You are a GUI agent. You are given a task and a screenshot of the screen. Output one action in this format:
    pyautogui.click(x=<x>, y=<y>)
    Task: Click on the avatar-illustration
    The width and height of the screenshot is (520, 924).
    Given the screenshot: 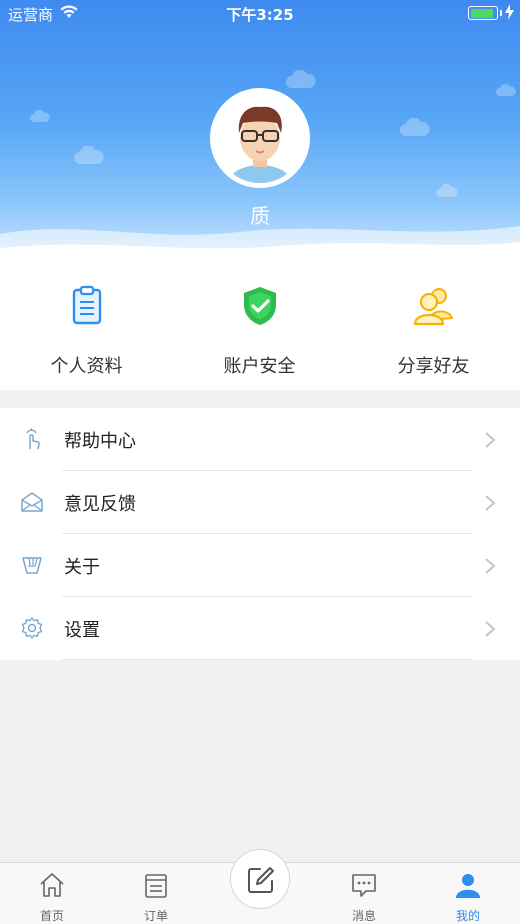 What is the action you would take?
    pyautogui.click(x=260, y=138)
    